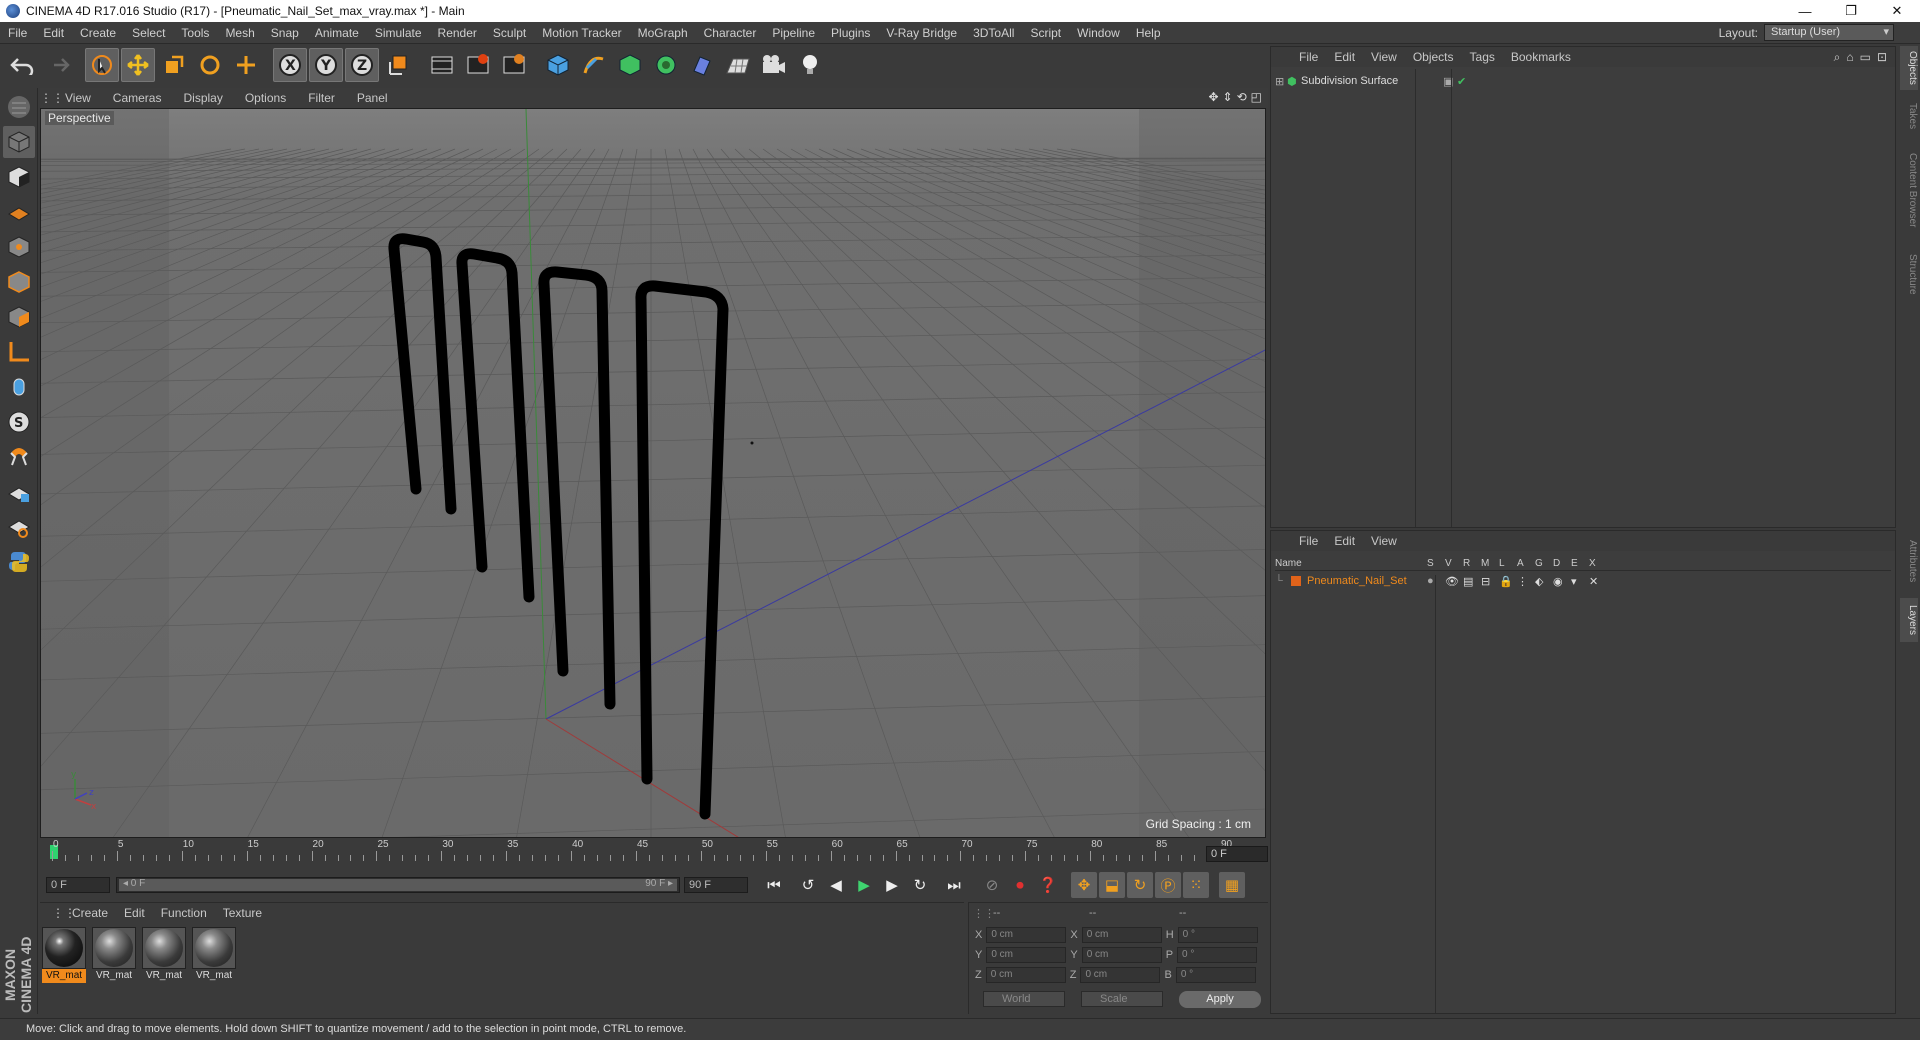  I want to click on object-menu-view: View, so click(1384, 57).